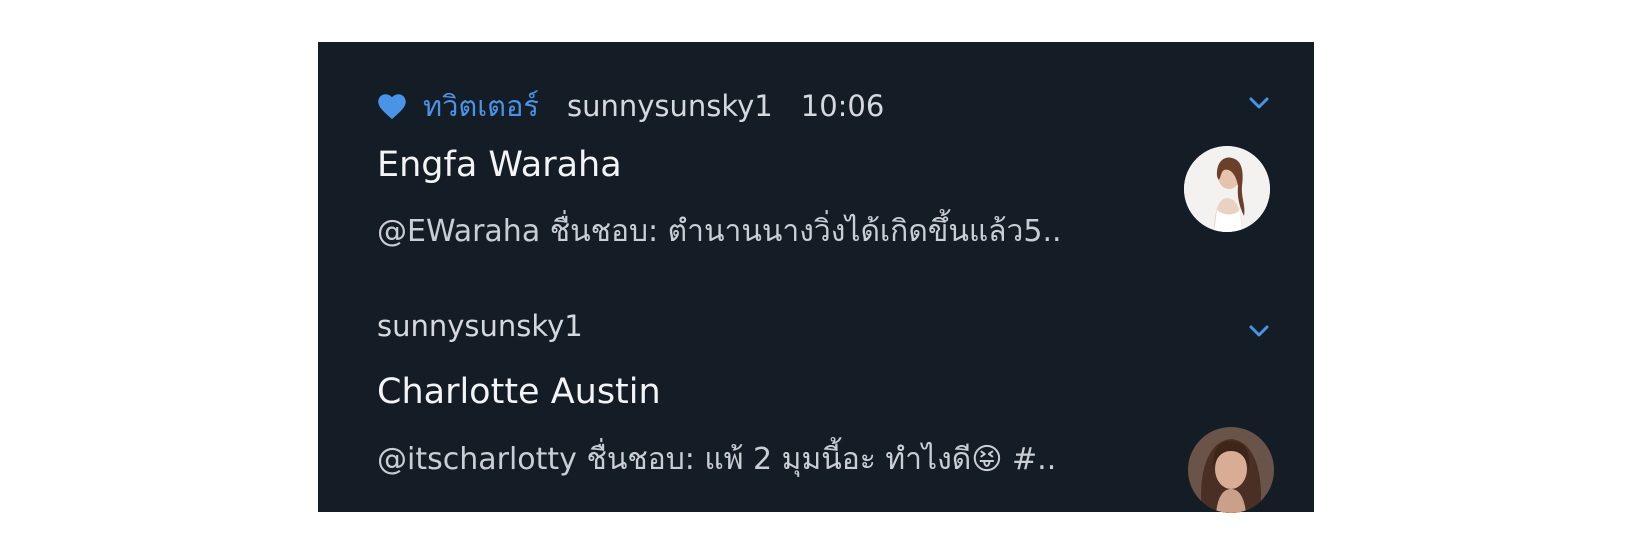 The image size is (1633, 544). I want to click on notification-time: 10:06, so click(842, 106).